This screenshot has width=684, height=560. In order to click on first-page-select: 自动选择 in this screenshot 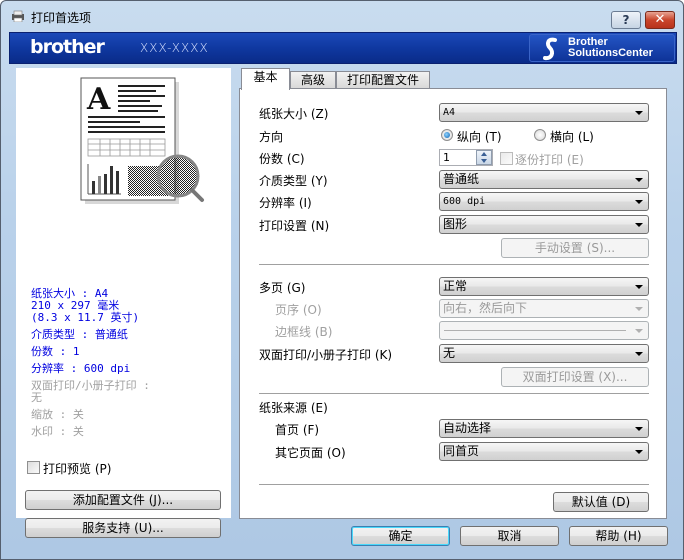, I will do `click(544, 428)`.